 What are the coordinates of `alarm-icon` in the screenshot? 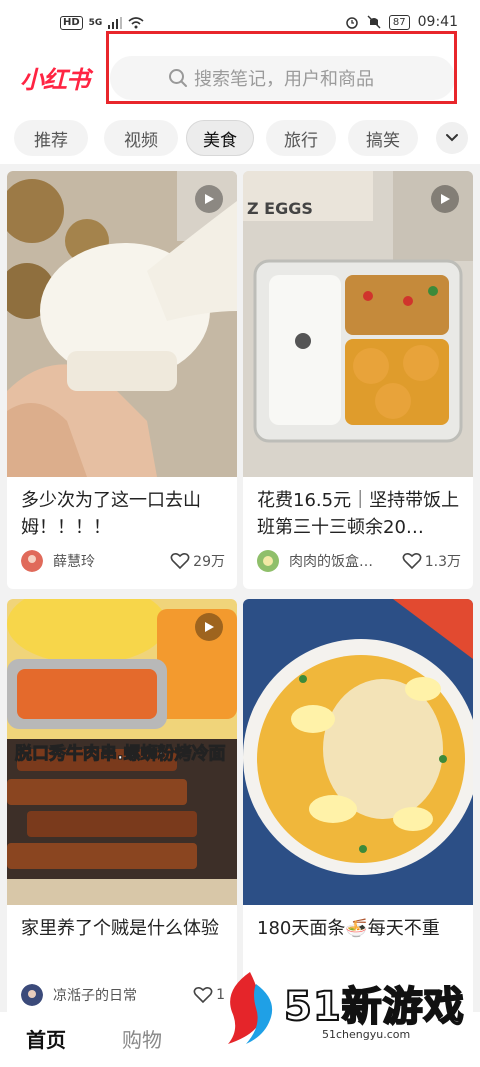 It's located at (352, 23).